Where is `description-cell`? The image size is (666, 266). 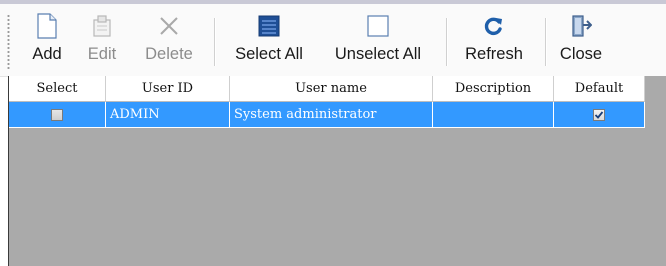 description-cell is located at coordinates (493, 115).